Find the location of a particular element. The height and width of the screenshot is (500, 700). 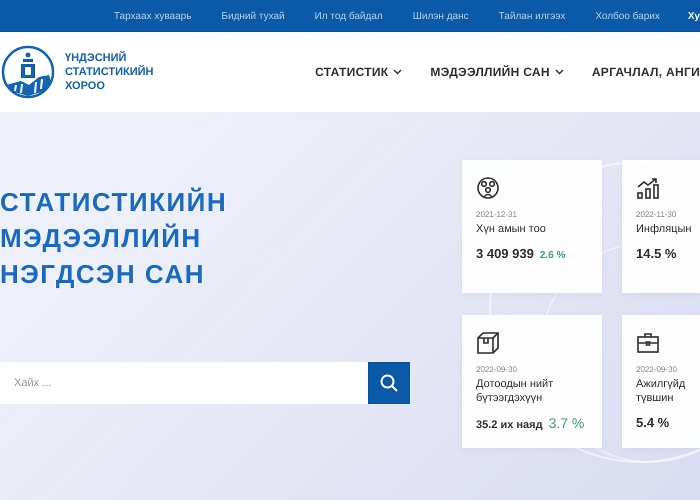

stat-card: 2022-09-30 Дотоодын нийт бүтээгдэхүүн 35.2 их наяд 3.7 % is located at coordinates (532, 381).